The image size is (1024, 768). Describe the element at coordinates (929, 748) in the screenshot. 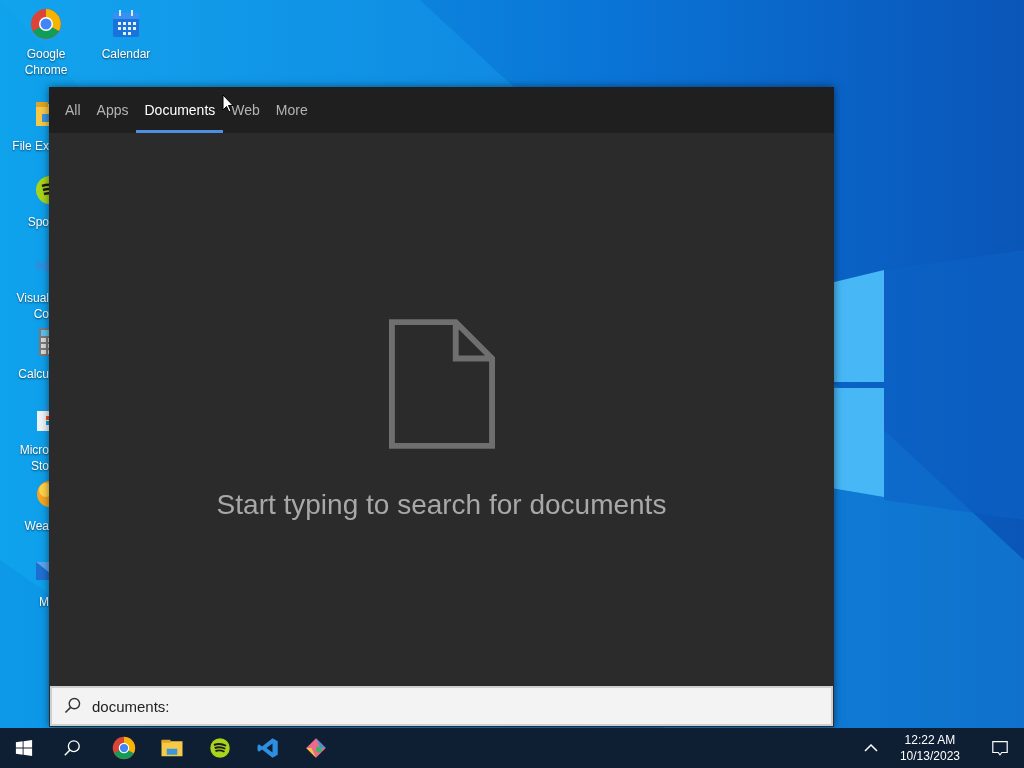

I see `clock: 12:22 AM 10/13/2023` at that location.